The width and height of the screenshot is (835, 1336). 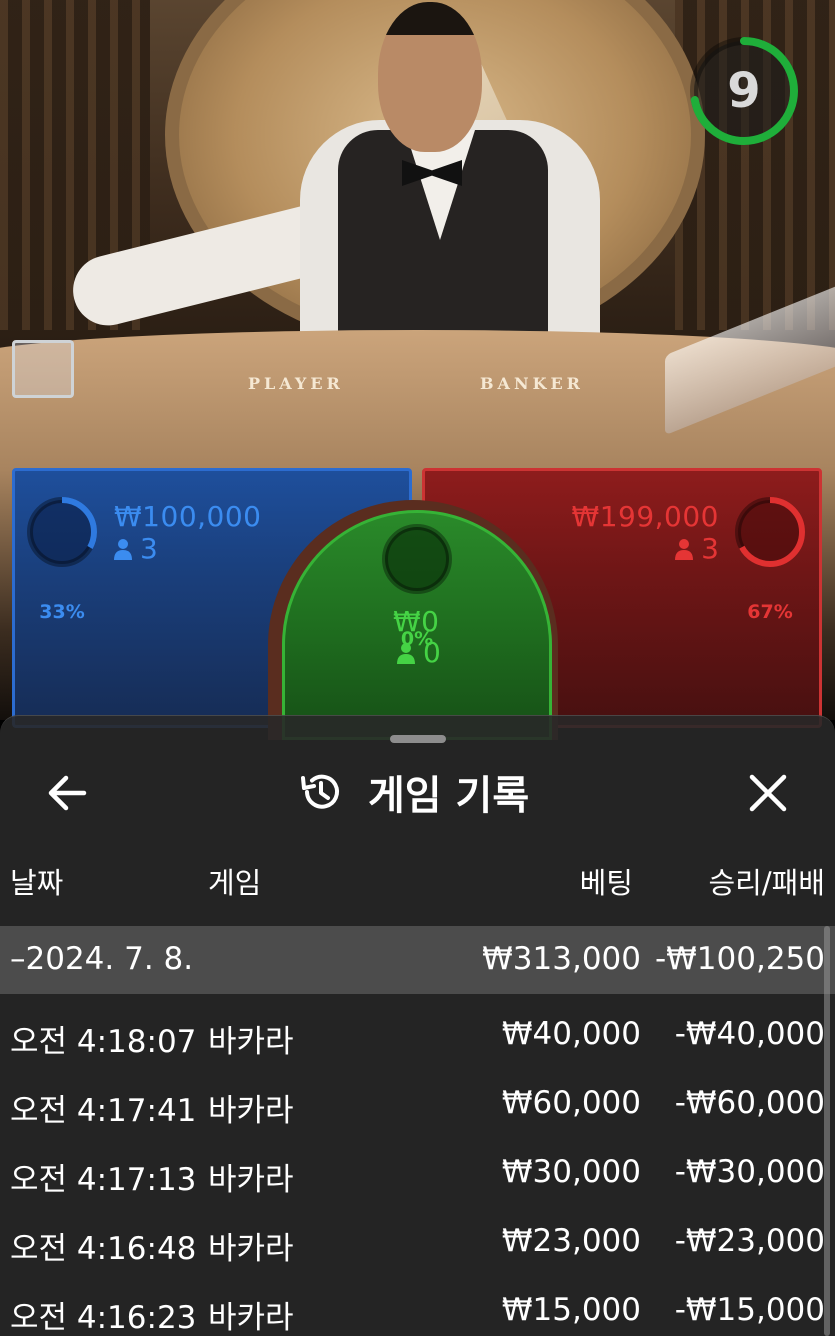 What do you see at coordinates (770, 532) in the screenshot?
I see `banker-ring-icon` at bounding box center [770, 532].